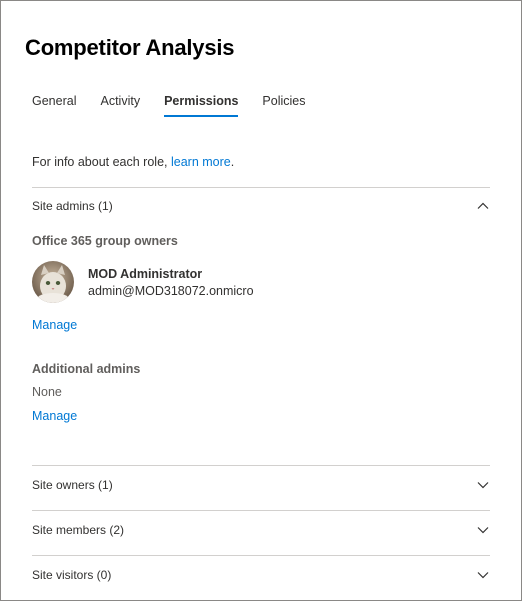 The height and width of the screenshot is (601, 522). What do you see at coordinates (72, 485) in the screenshot?
I see `site-owners-label: Site owners (1)` at bounding box center [72, 485].